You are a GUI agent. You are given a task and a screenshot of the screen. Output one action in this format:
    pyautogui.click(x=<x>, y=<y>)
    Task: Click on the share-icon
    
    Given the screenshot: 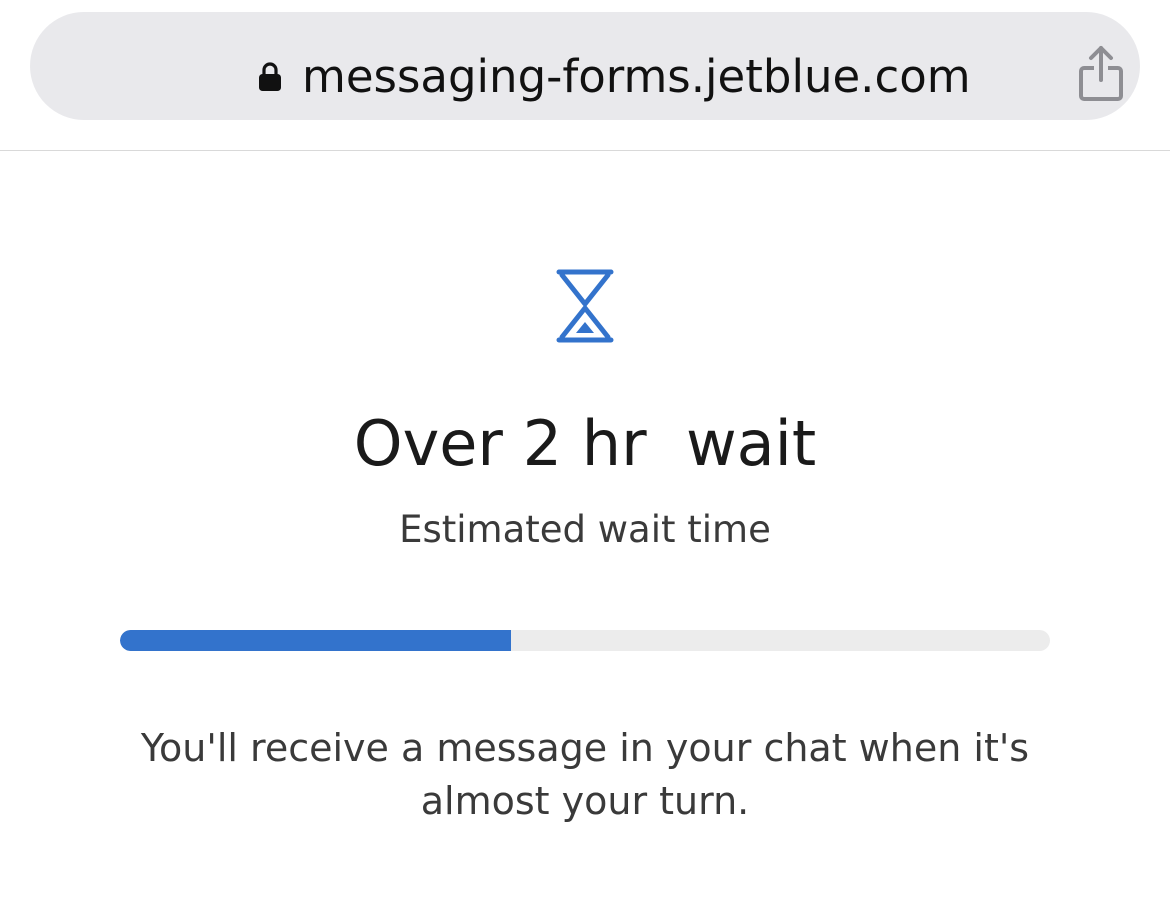 What is the action you would take?
    pyautogui.click(x=1101, y=74)
    